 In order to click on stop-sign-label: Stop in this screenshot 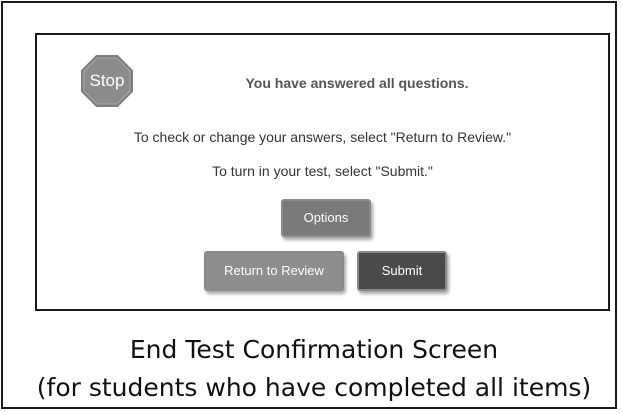, I will do `click(107, 80)`.